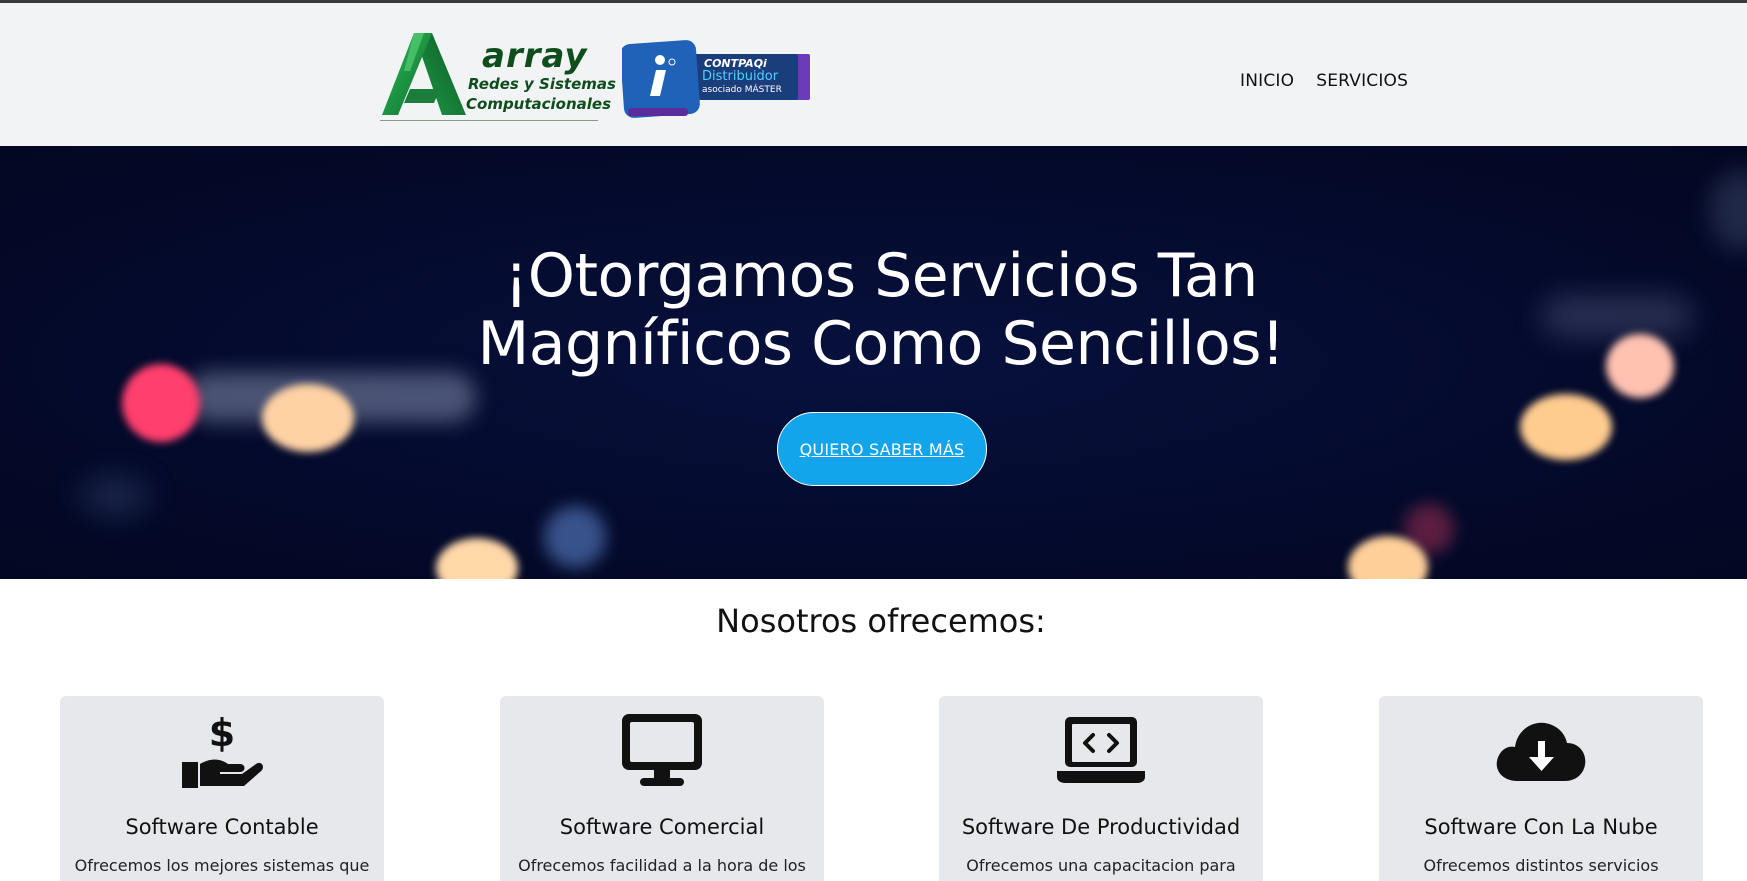 The width and height of the screenshot is (1747, 881). What do you see at coordinates (535, 56) in the screenshot?
I see `array-logo-brand: array` at bounding box center [535, 56].